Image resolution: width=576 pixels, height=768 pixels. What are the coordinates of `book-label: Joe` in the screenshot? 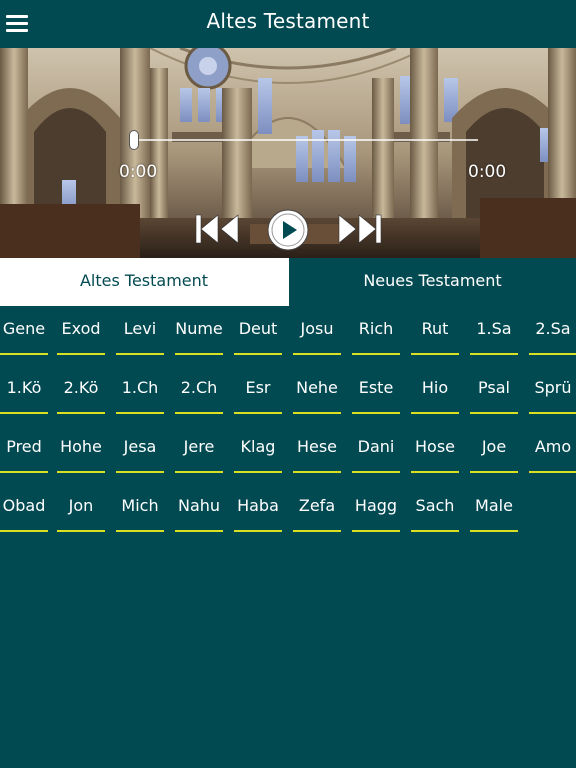 It's located at (494, 446).